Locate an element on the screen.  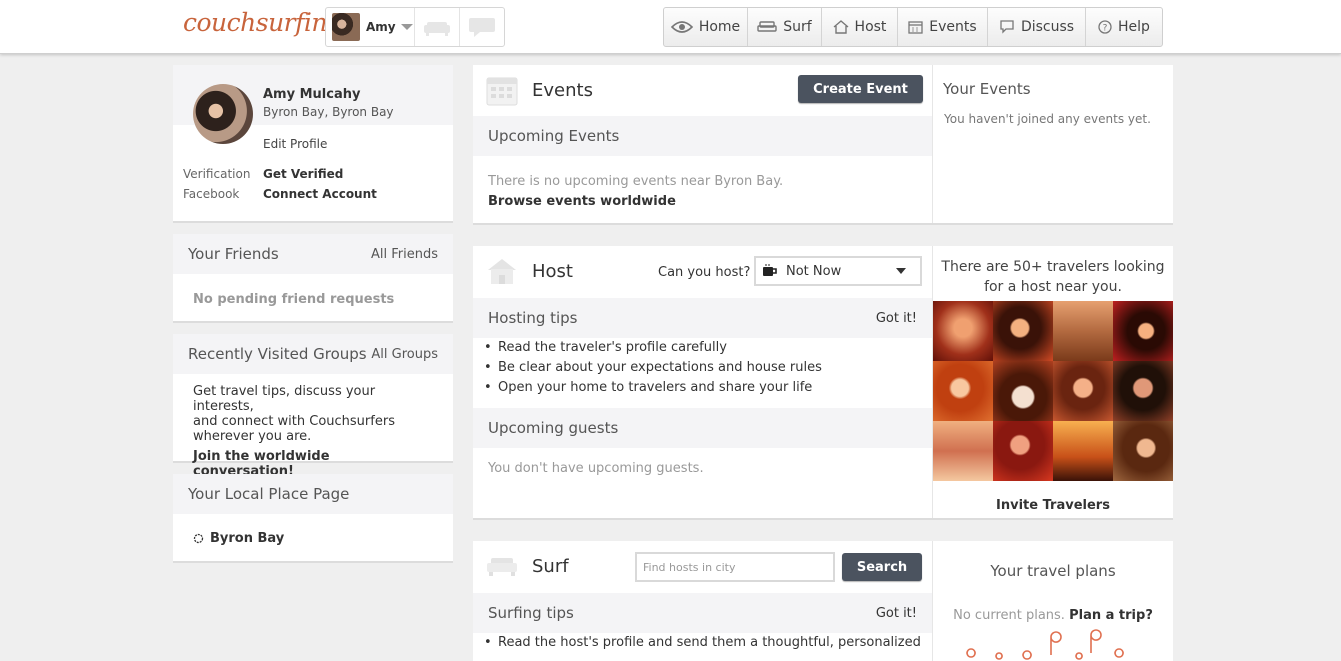
friends-title: Your Friends is located at coordinates (233, 254).